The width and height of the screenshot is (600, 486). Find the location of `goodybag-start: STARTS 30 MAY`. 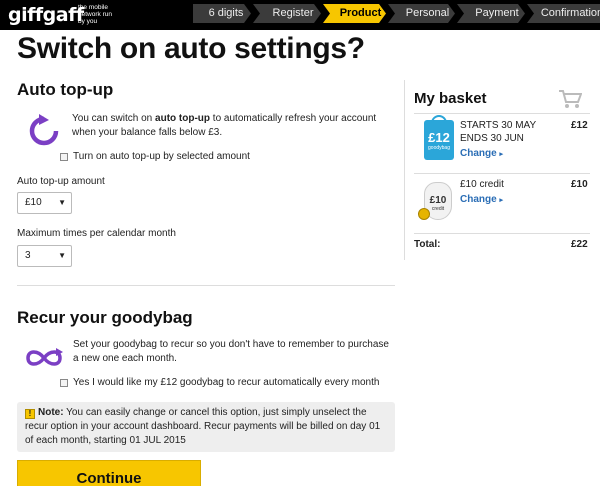

goodybag-start: STARTS 30 MAY is located at coordinates (498, 125).